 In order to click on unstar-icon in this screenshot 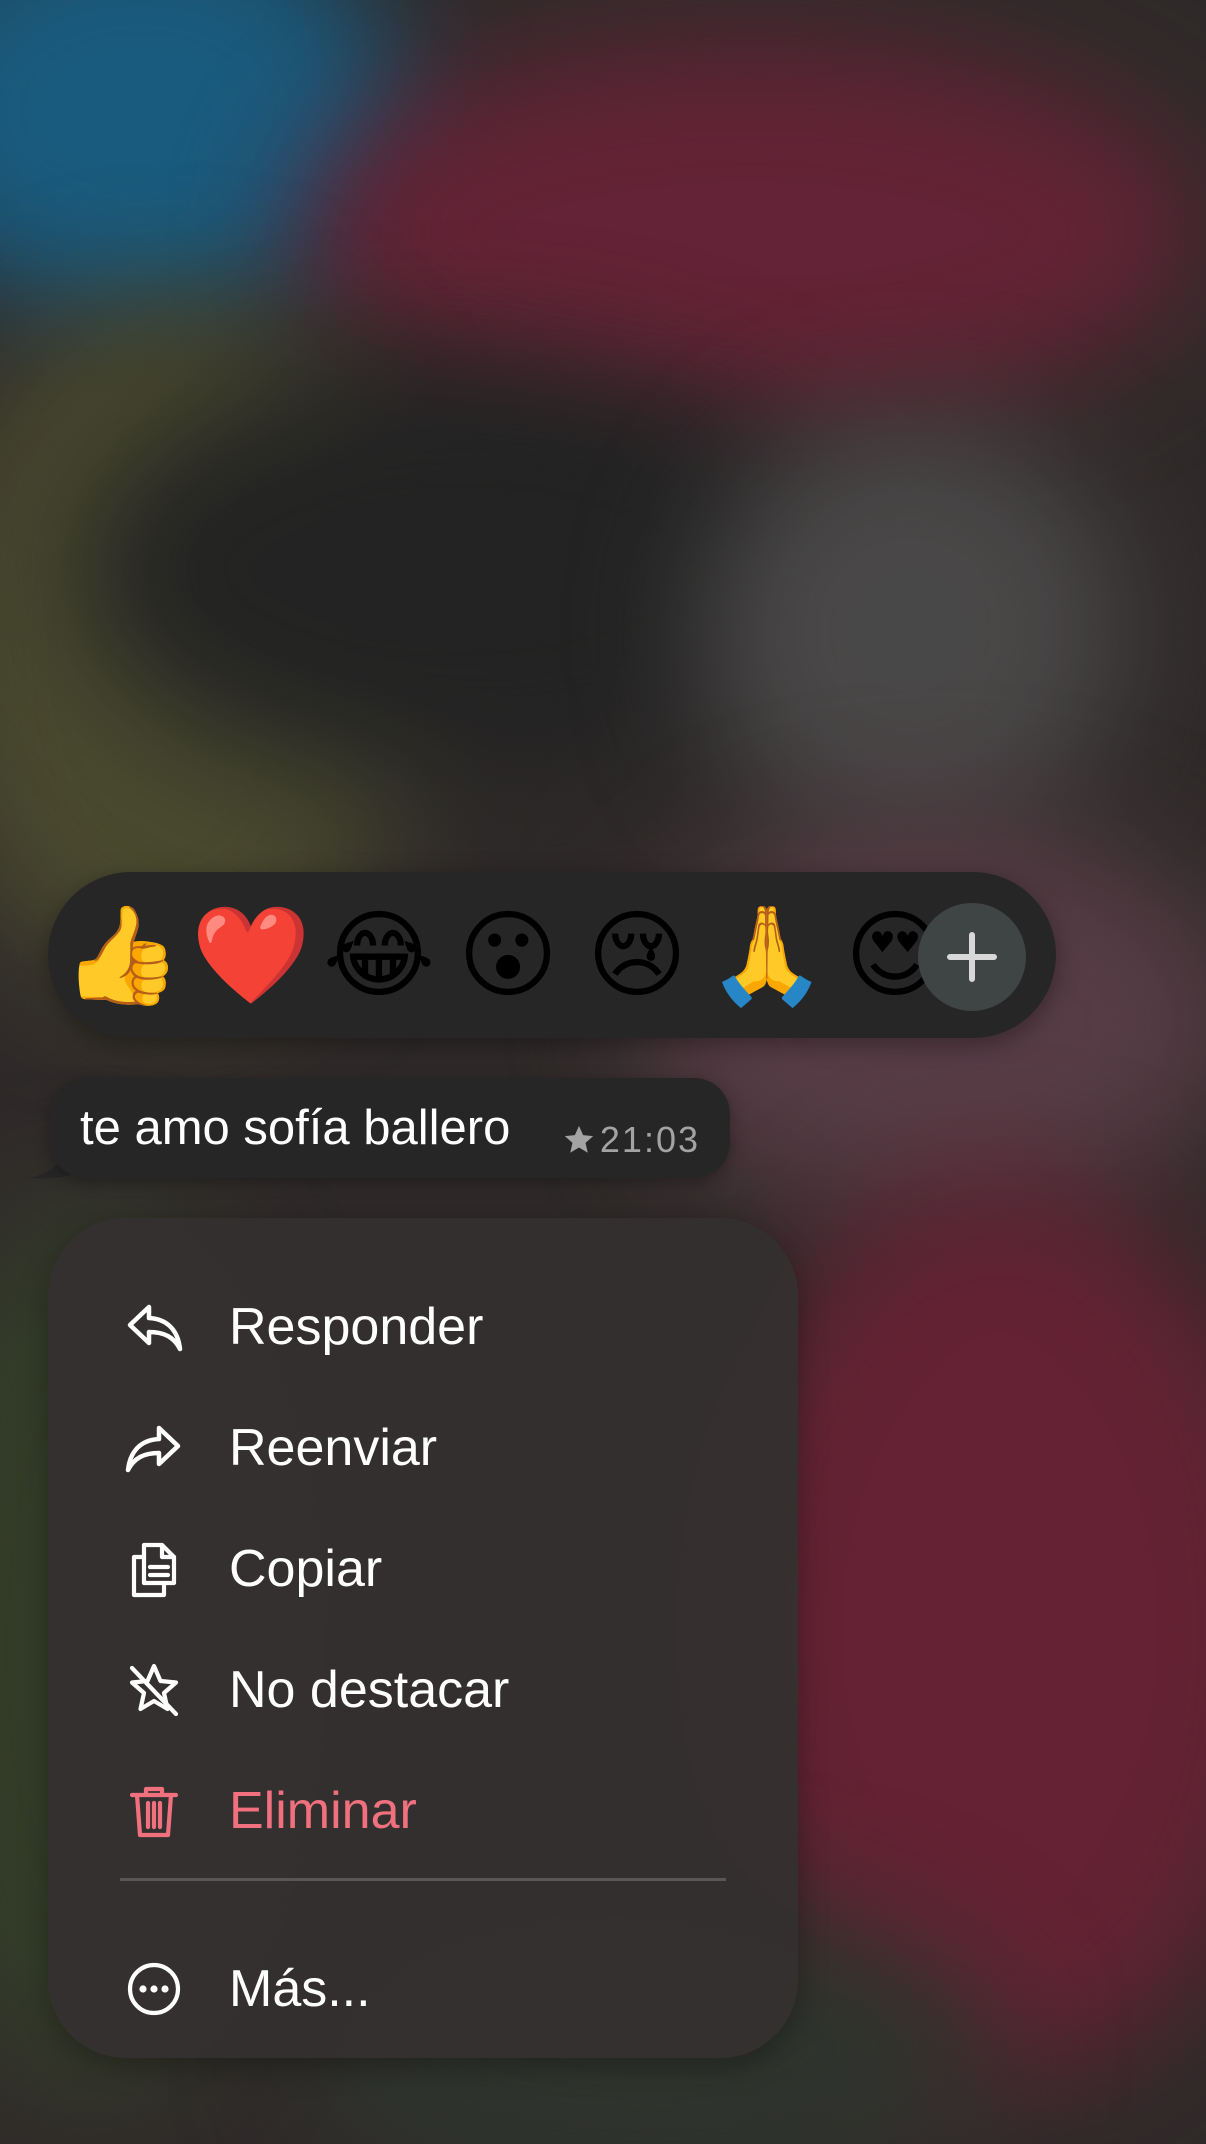, I will do `click(154, 1690)`.